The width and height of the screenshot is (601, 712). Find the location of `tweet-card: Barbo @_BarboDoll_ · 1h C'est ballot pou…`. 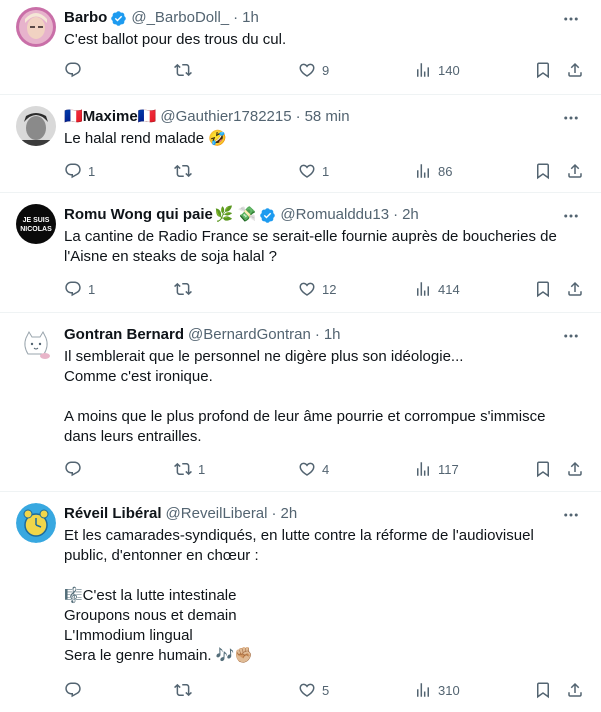

tweet-card: Barbo @_BarboDoll_ · 1h C'est ballot pou… is located at coordinates (300, 47).